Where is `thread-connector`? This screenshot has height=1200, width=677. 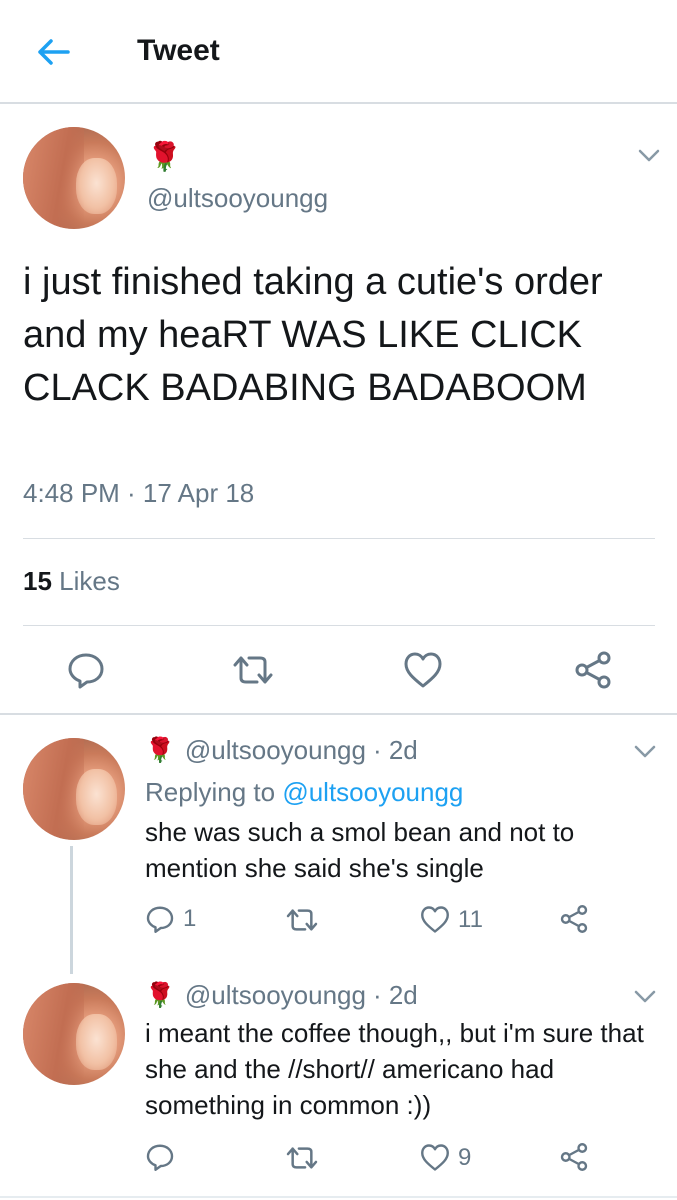
thread-connector is located at coordinates (71, 910).